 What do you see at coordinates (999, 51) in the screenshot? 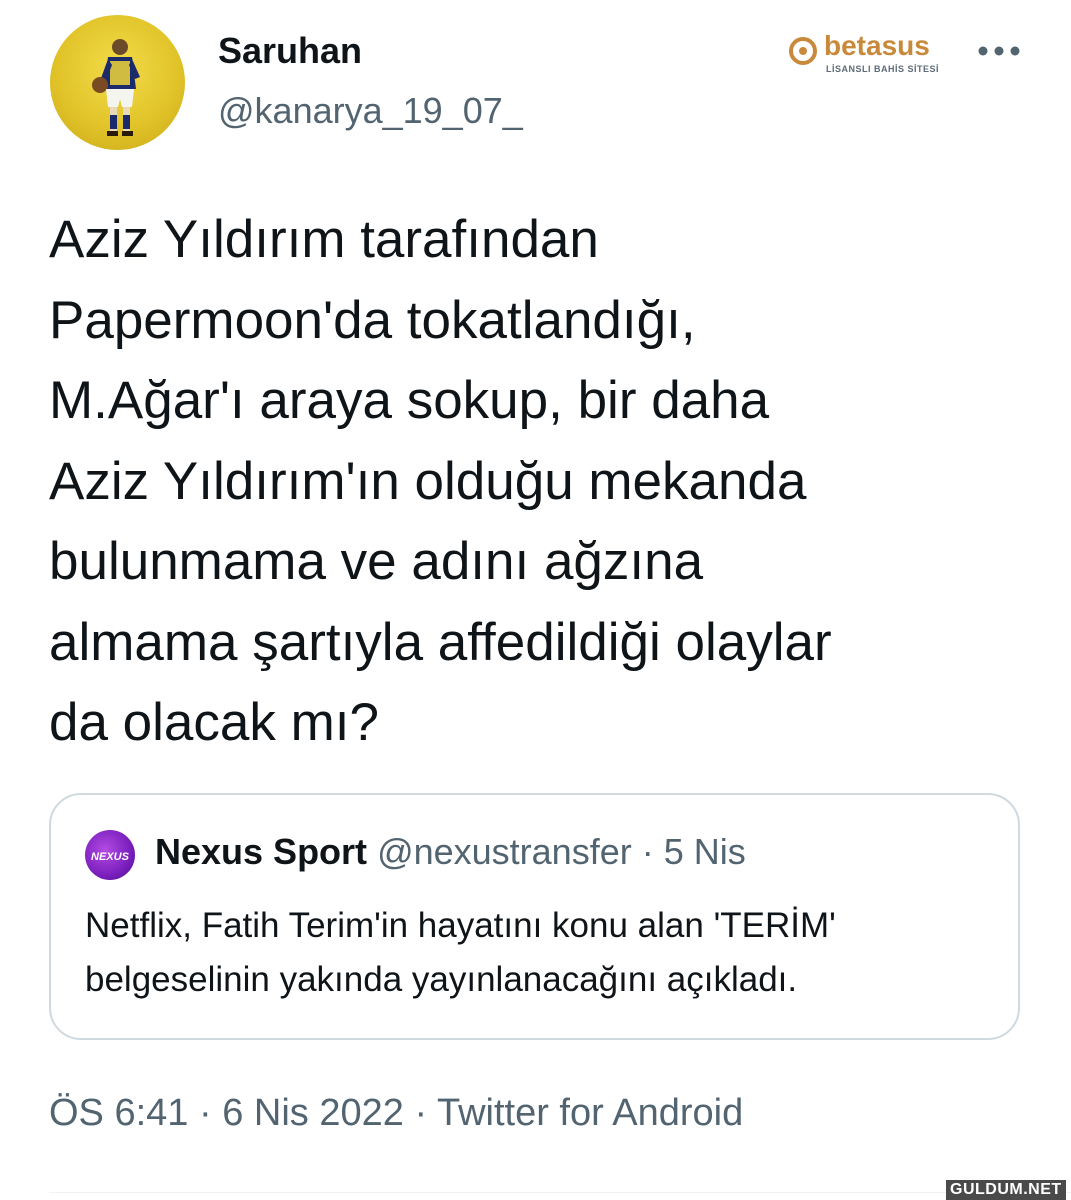
I see `more-horizontal-icon` at bounding box center [999, 51].